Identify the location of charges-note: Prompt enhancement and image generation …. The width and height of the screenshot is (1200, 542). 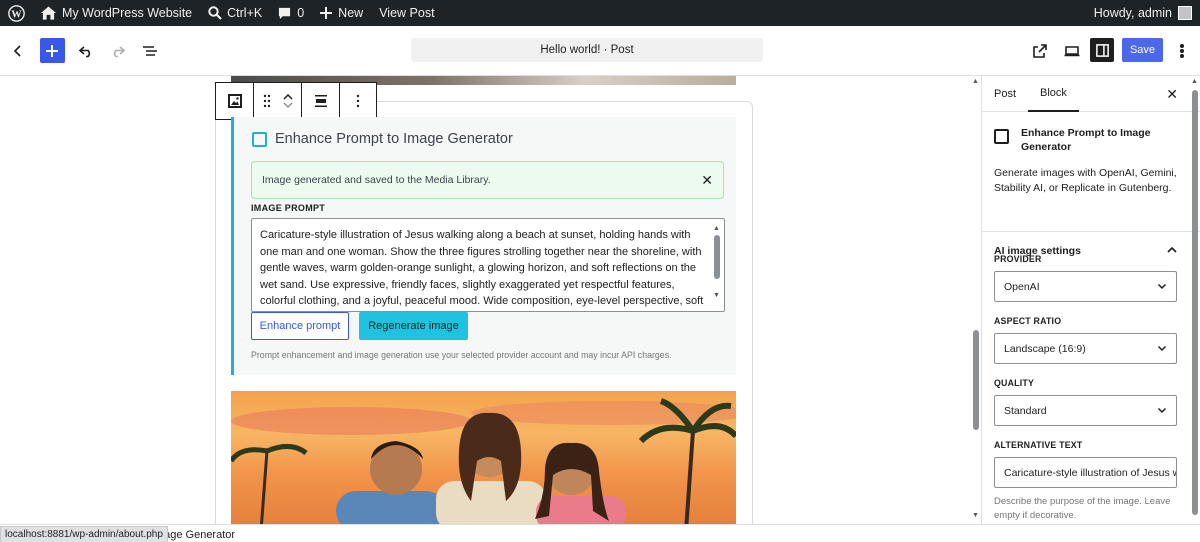
(461, 355).